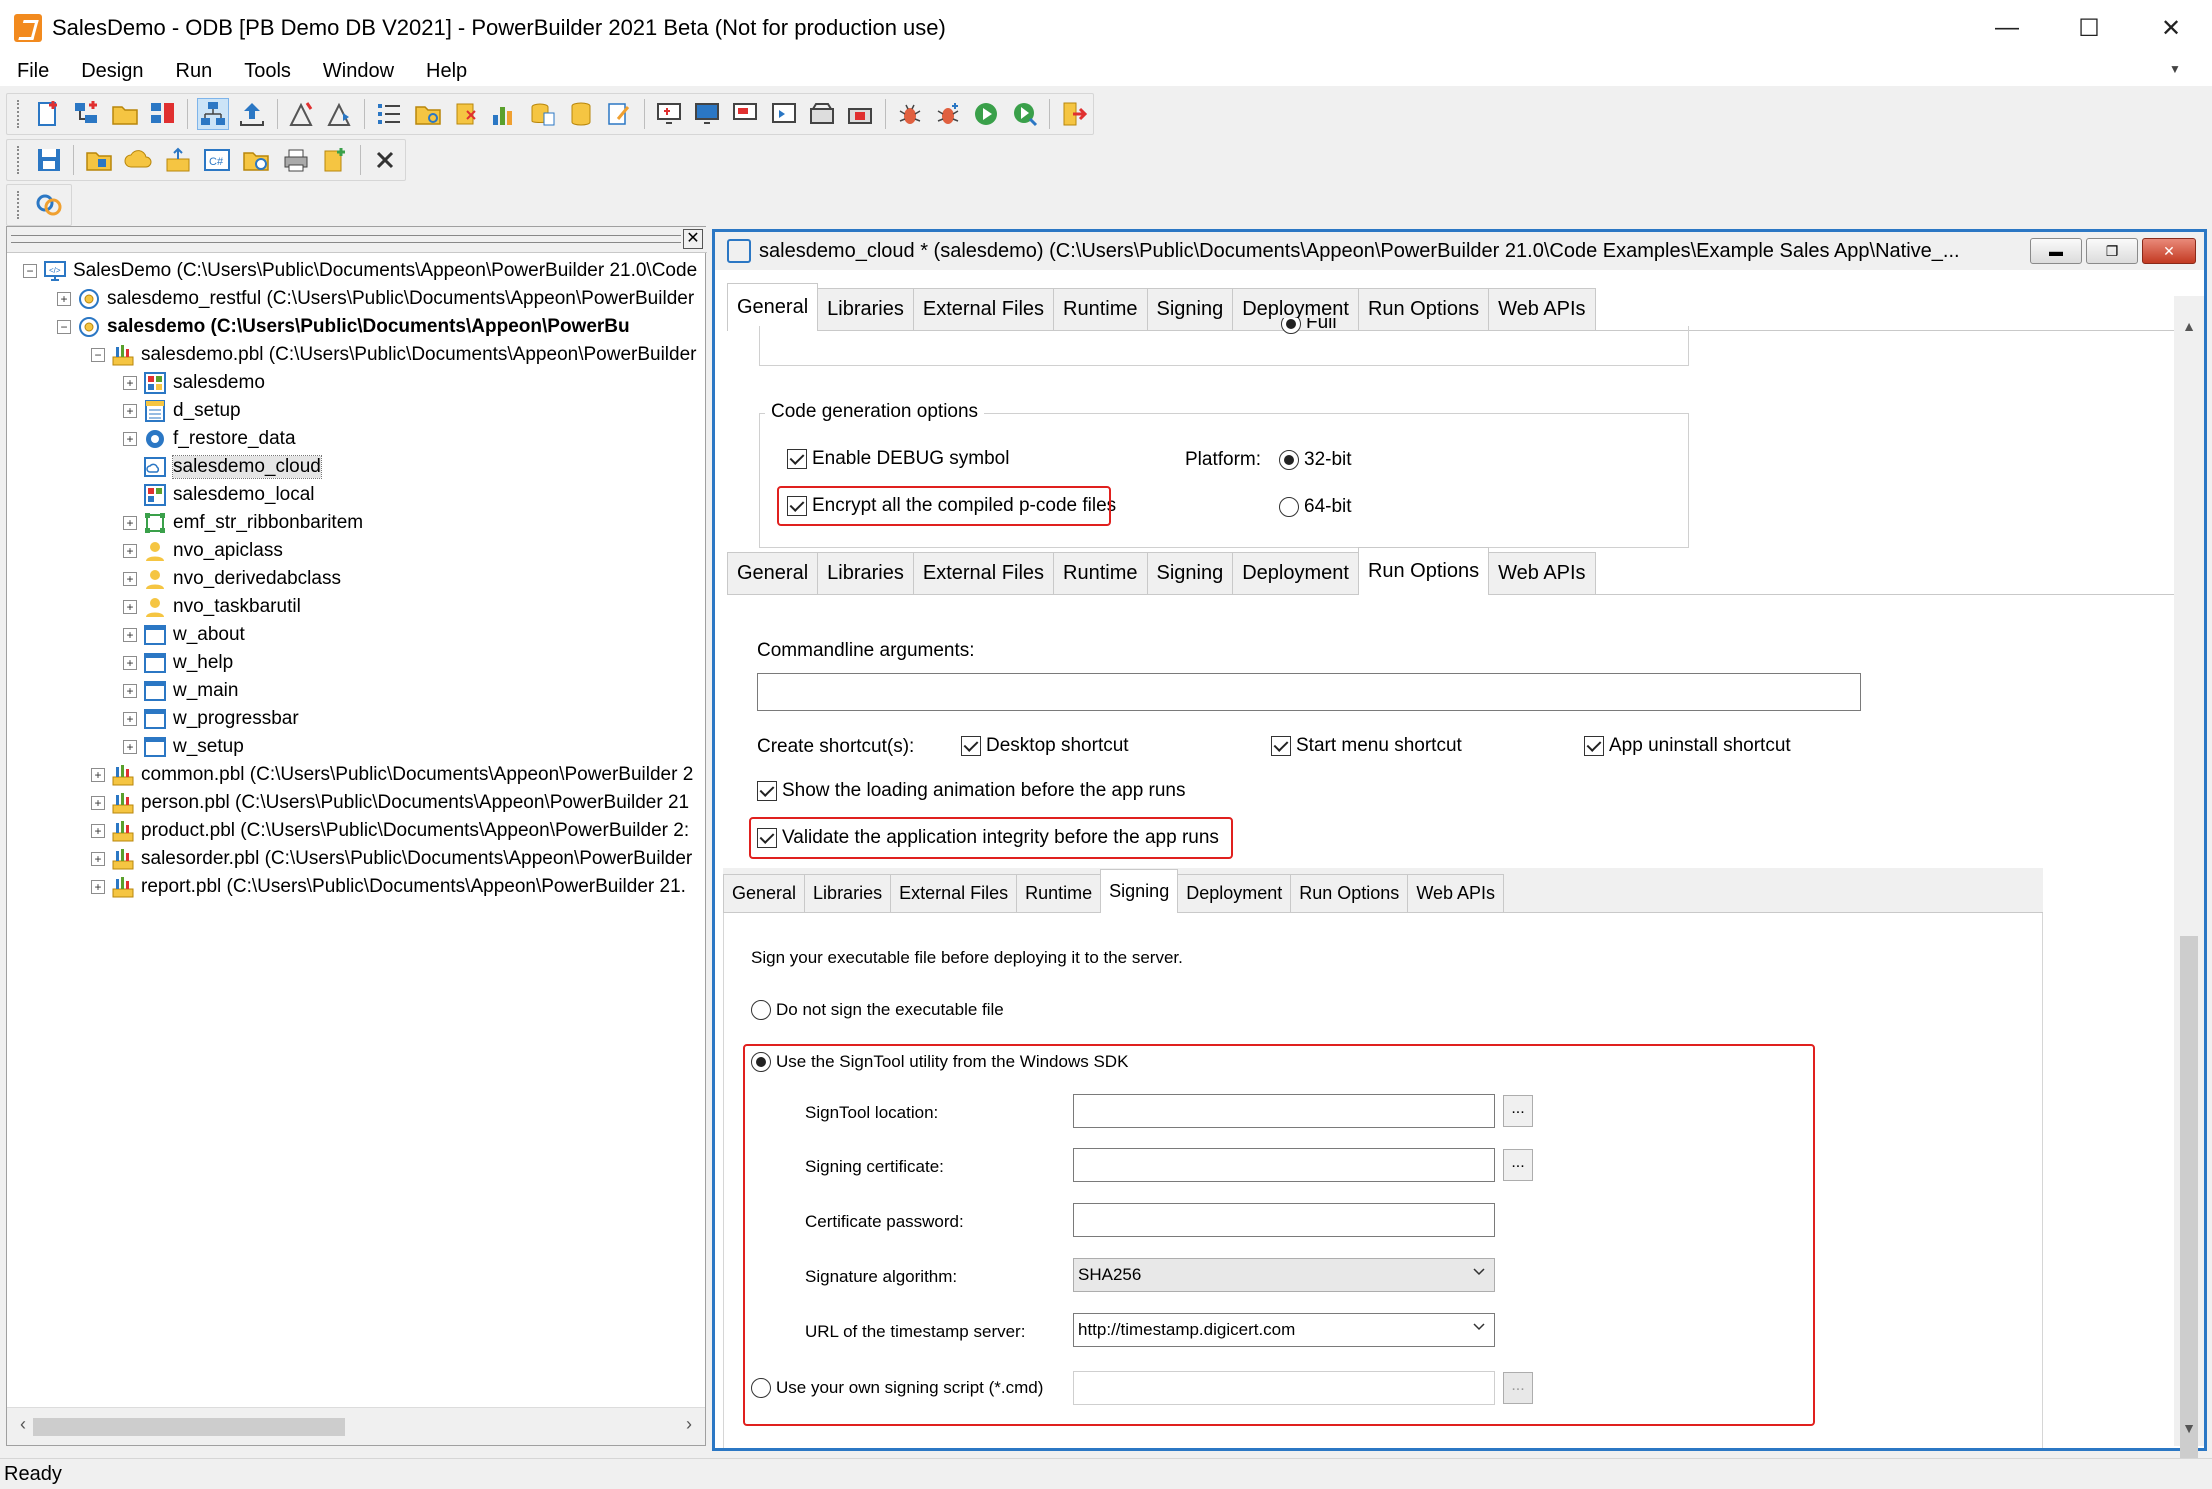 This screenshot has height=1489, width=2212. I want to click on platform-32bit-radio: 32-bit, so click(1315, 460).